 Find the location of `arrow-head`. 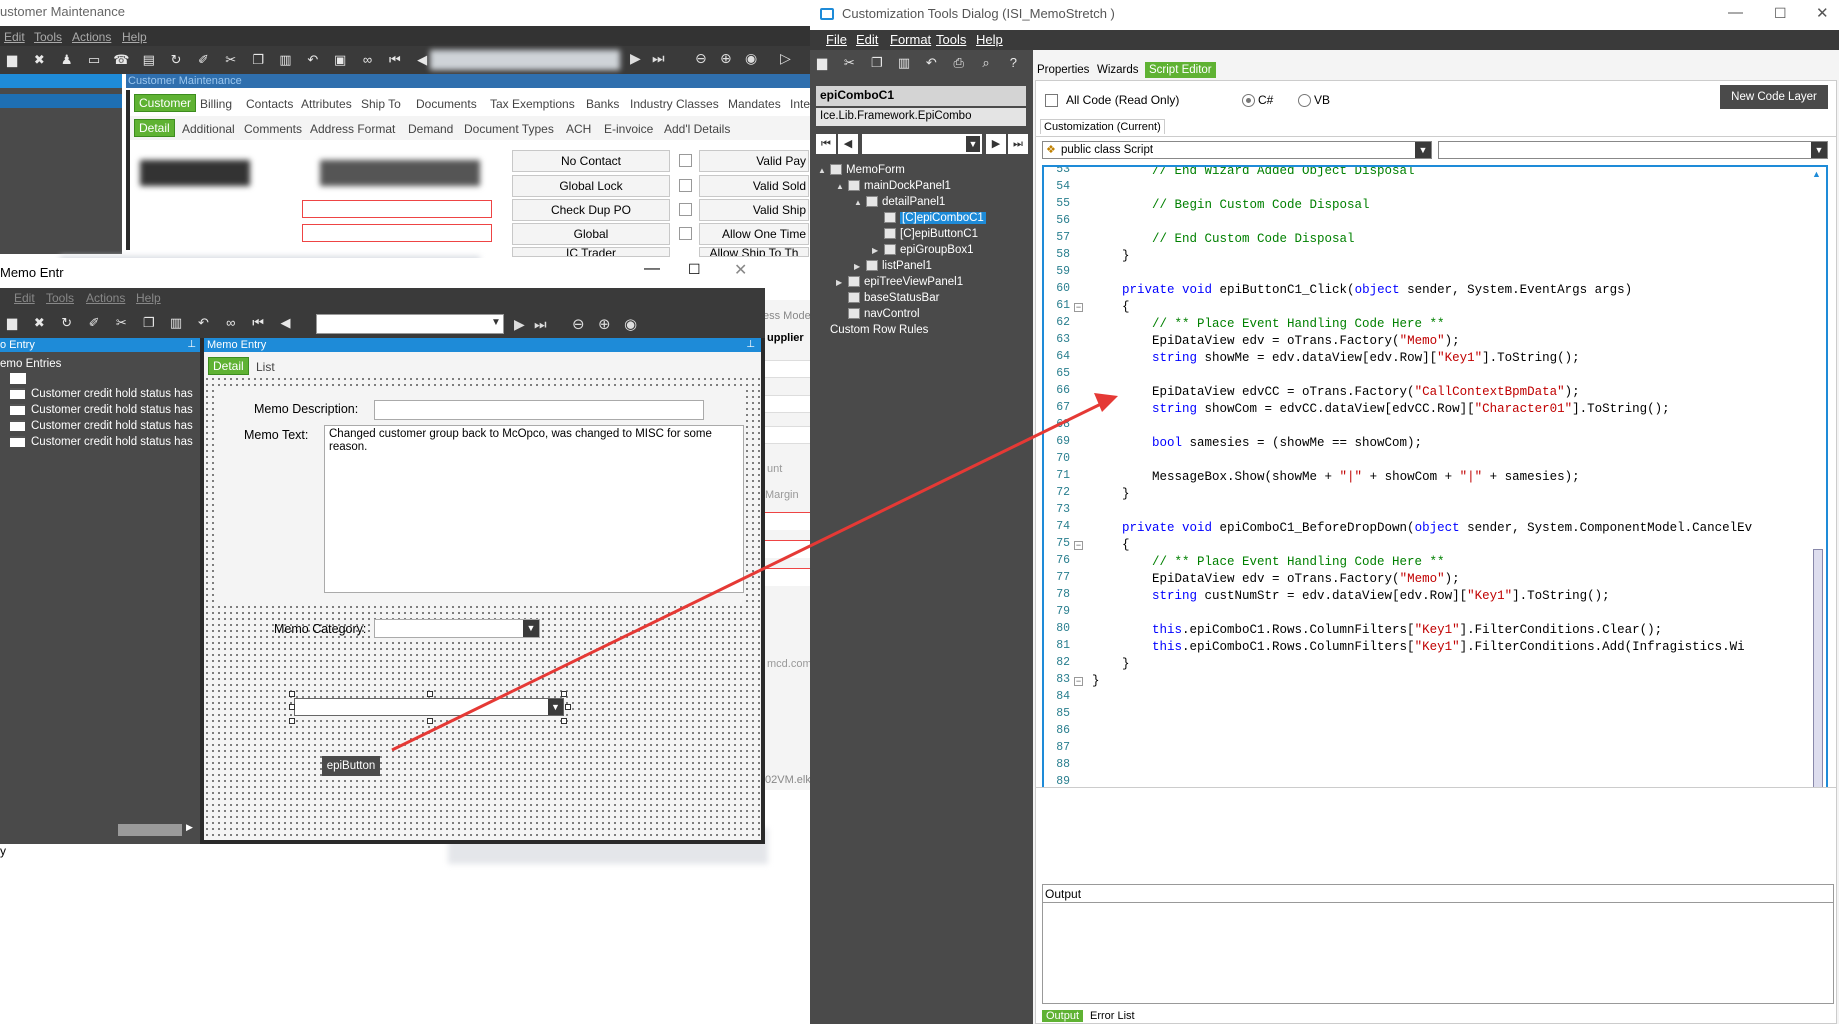

arrow-head is located at coordinates (1106, 402).